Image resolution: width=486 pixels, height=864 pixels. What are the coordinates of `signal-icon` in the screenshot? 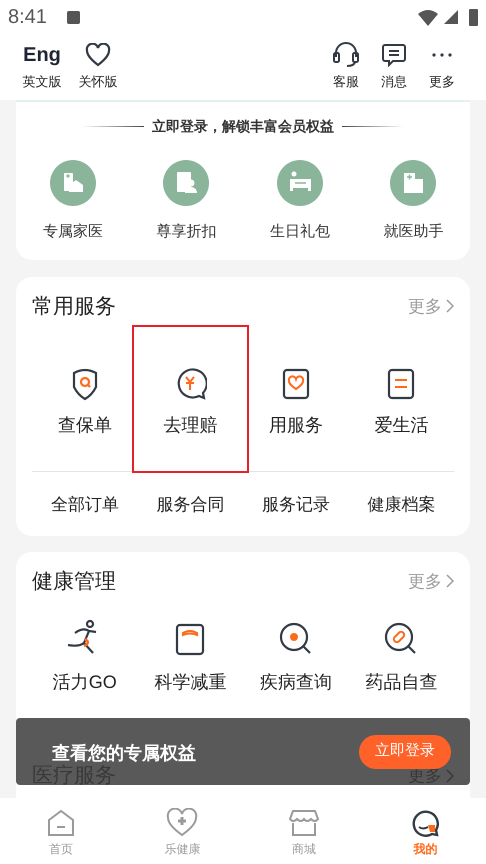 It's located at (451, 17).